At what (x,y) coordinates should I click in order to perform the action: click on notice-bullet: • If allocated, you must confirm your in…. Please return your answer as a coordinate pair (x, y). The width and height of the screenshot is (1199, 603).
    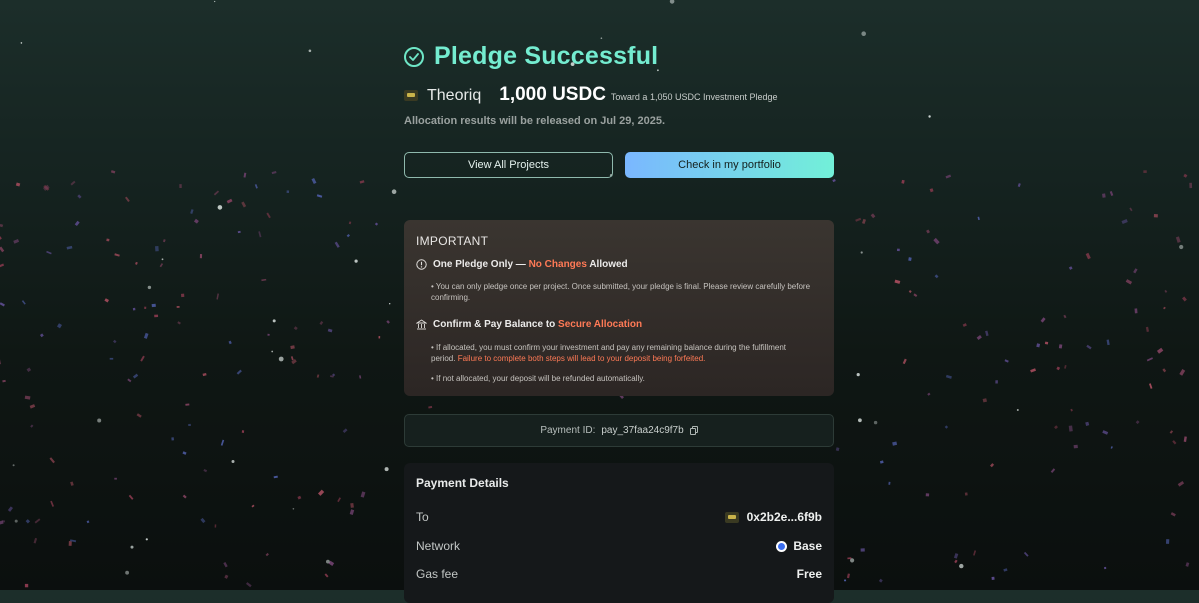
    Looking at the image, I should click on (621, 353).